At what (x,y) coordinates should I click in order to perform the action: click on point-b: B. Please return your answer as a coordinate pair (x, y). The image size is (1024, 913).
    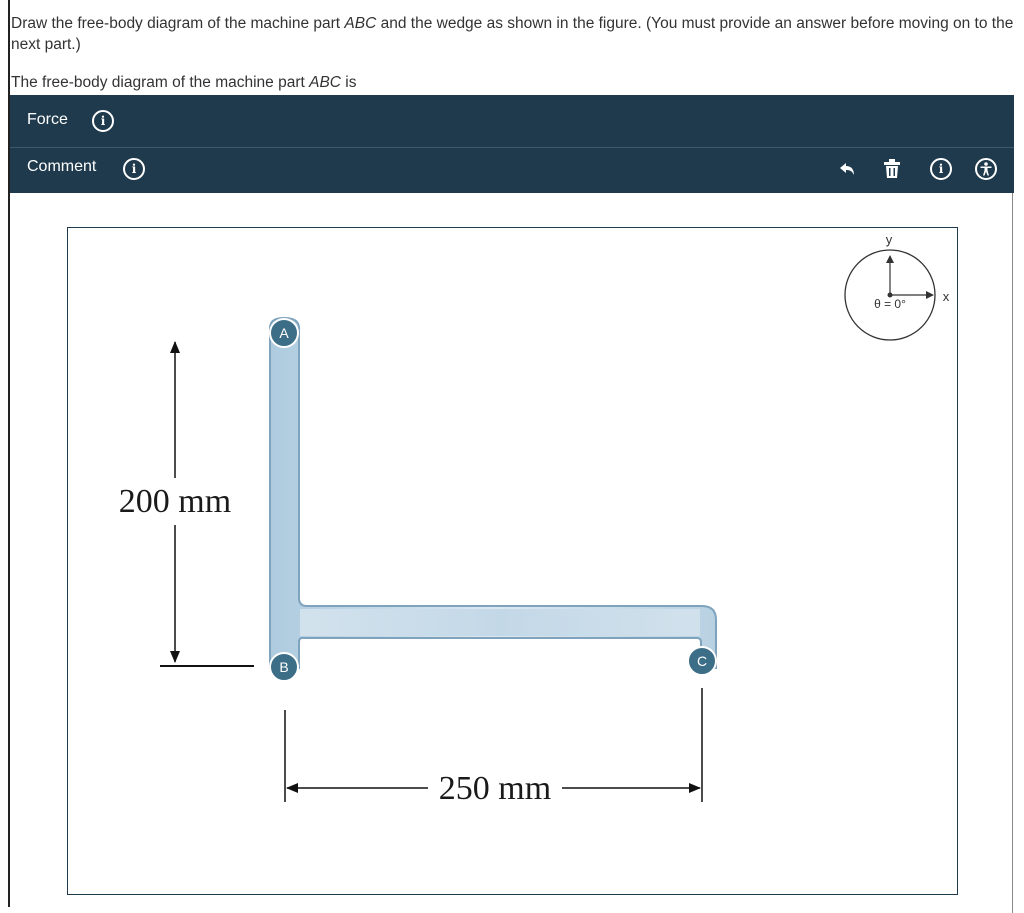
    Looking at the image, I should click on (284, 667).